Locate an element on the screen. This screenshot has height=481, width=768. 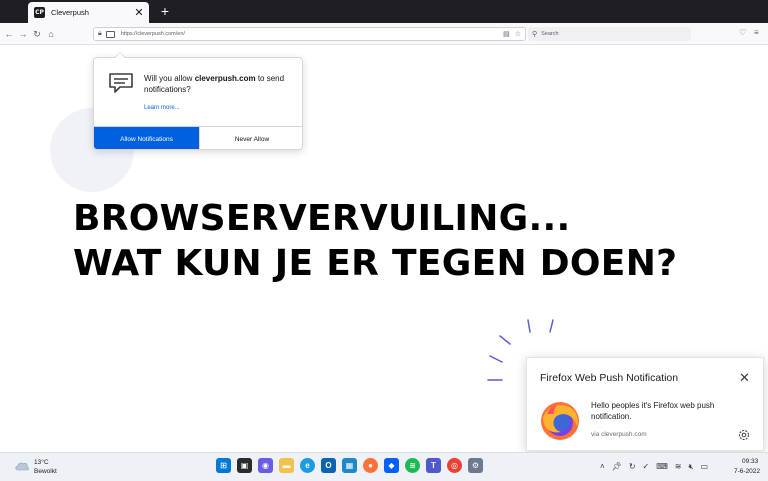
pocket-icon: ♡ is located at coordinates (742, 32).